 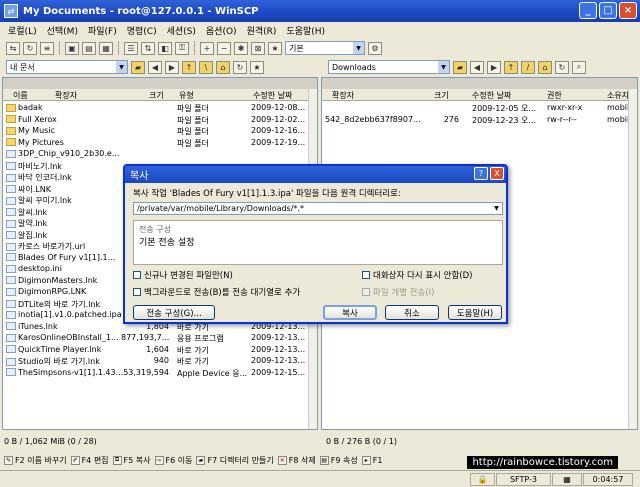 What do you see at coordinates (258, 48) in the screenshot?
I see `unselect-icon: ⊠` at bounding box center [258, 48].